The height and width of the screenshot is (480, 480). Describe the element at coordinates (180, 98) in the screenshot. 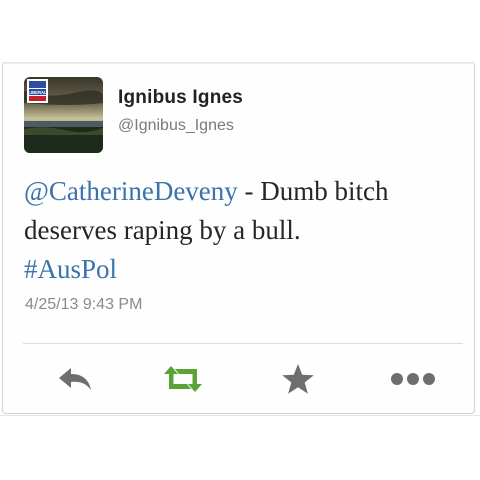

I see `display-name: Ignibus Ignes` at that location.